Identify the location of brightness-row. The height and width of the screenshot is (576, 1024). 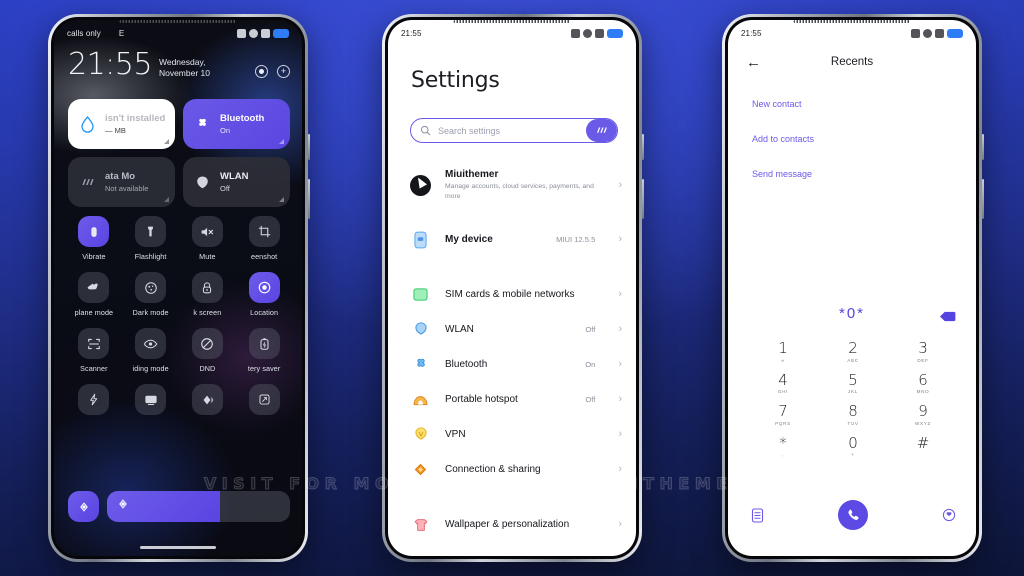
(179, 506).